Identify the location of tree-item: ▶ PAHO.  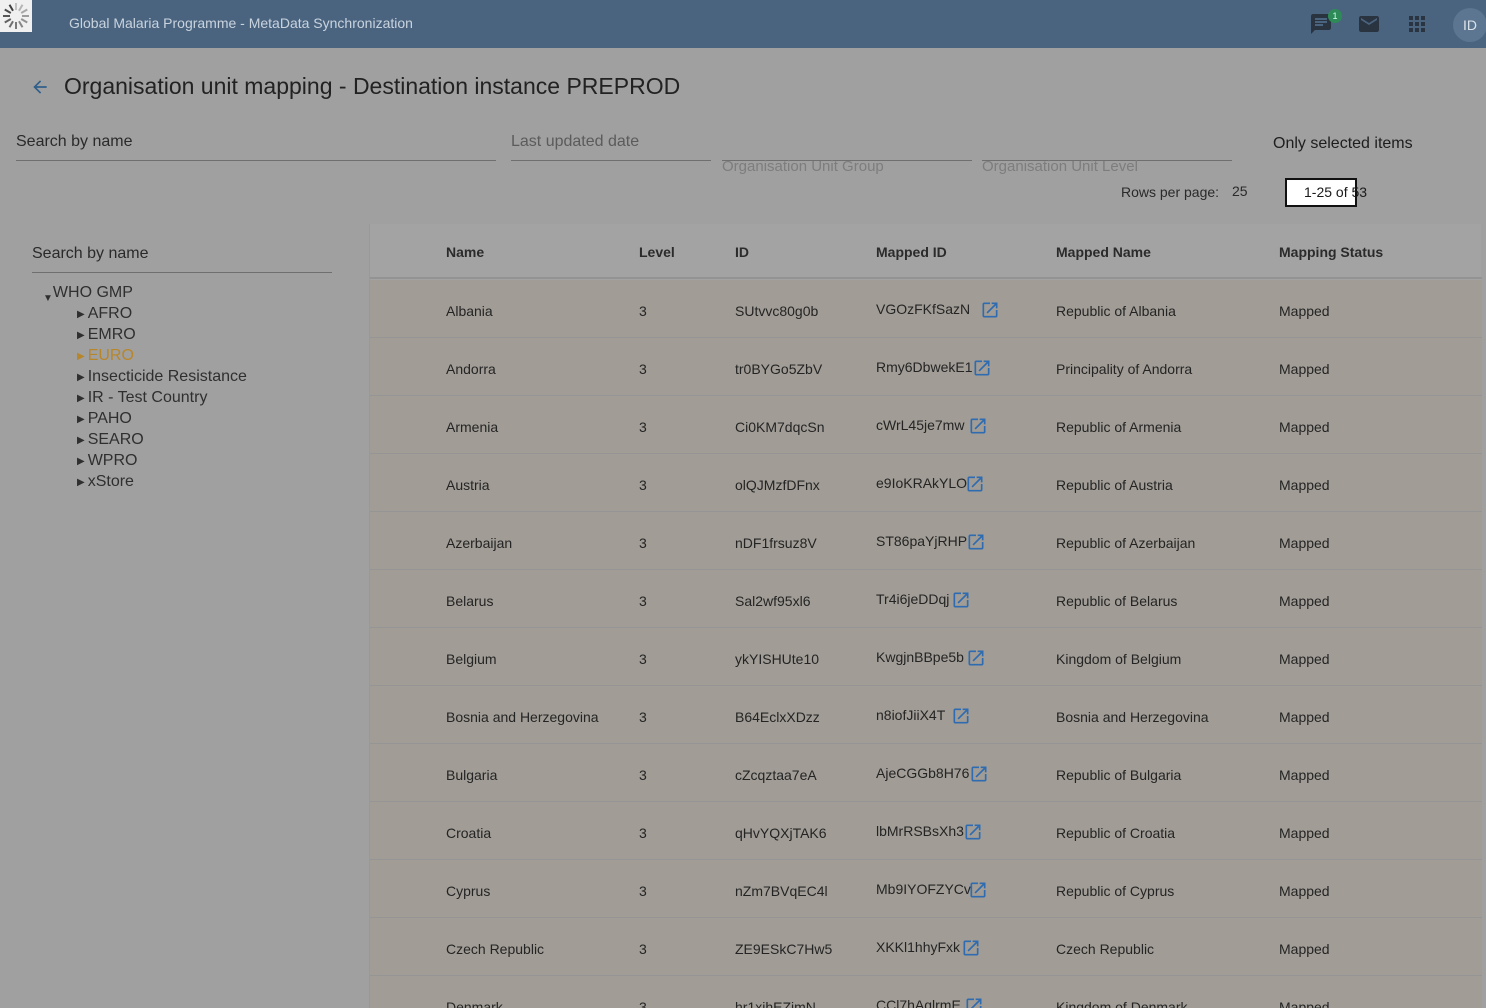
(162, 420).